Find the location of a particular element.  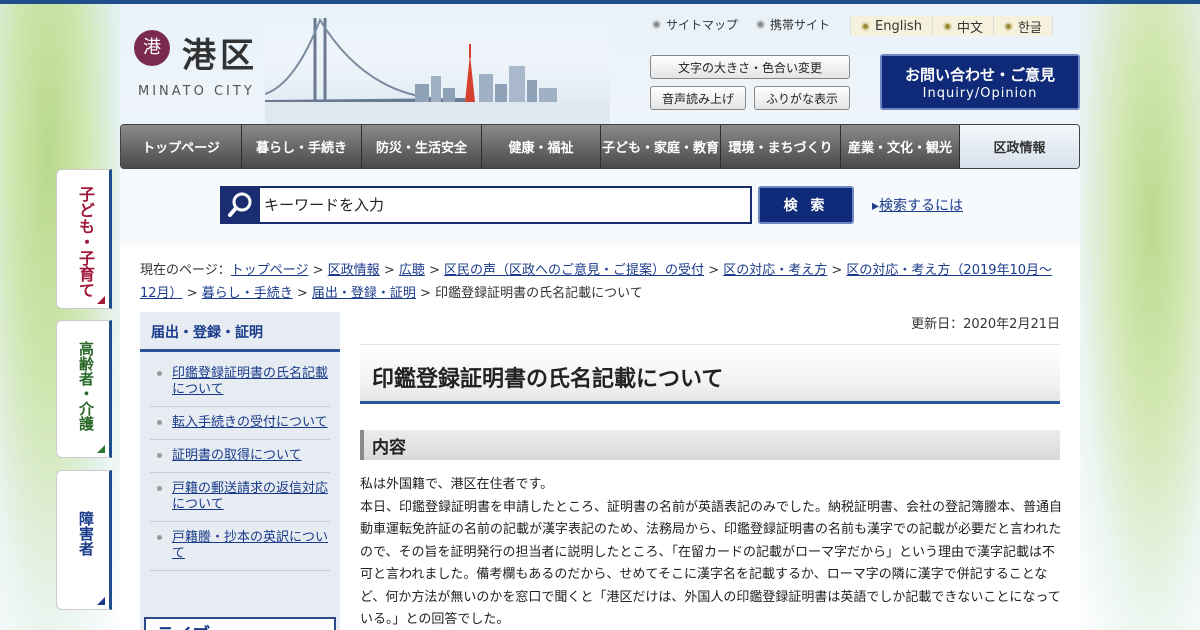

sidebar-link: 戸籍の郵送請求の返信対応について is located at coordinates (250, 496).